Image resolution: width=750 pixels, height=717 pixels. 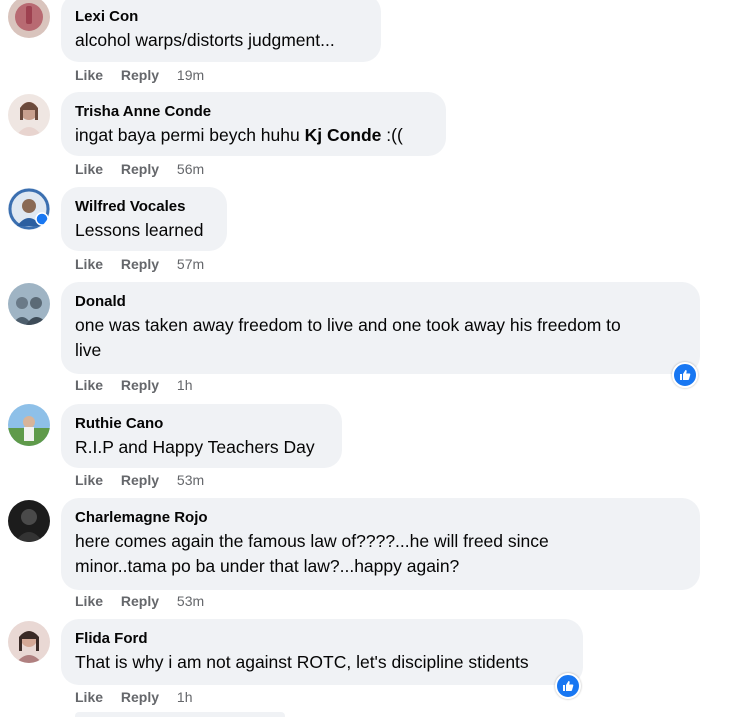 I want to click on comment-actions: Like Reply 56m, so click(x=139, y=169).